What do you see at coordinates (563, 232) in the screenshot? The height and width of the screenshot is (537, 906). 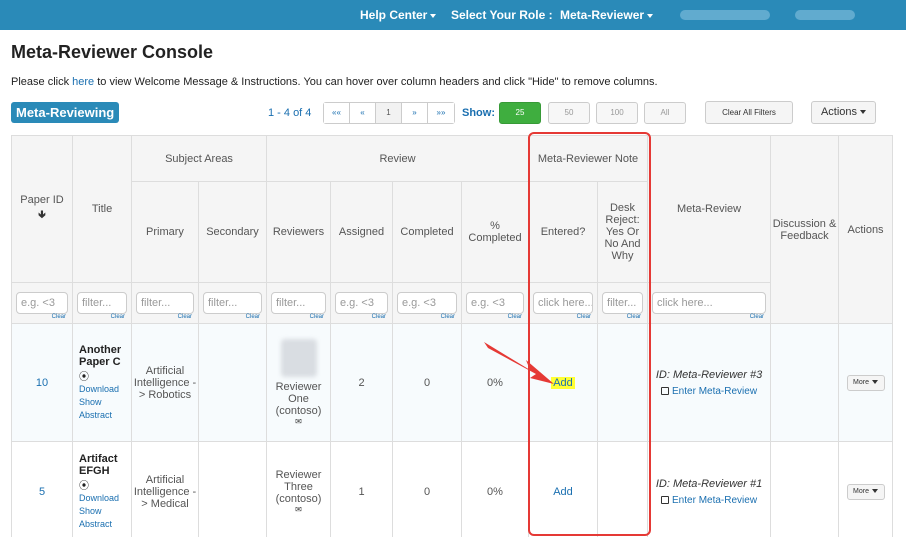 I see `col-entered: Entered?` at bounding box center [563, 232].